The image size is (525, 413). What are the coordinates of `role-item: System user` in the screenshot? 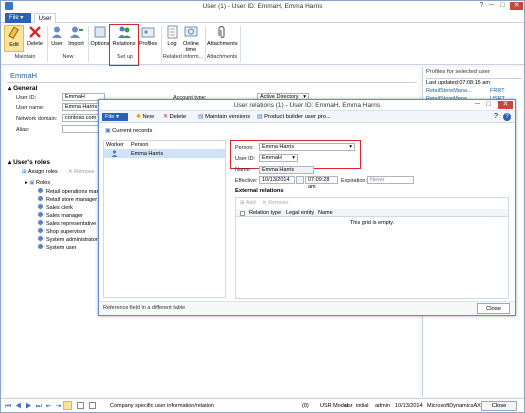 It's located at (57, 247).